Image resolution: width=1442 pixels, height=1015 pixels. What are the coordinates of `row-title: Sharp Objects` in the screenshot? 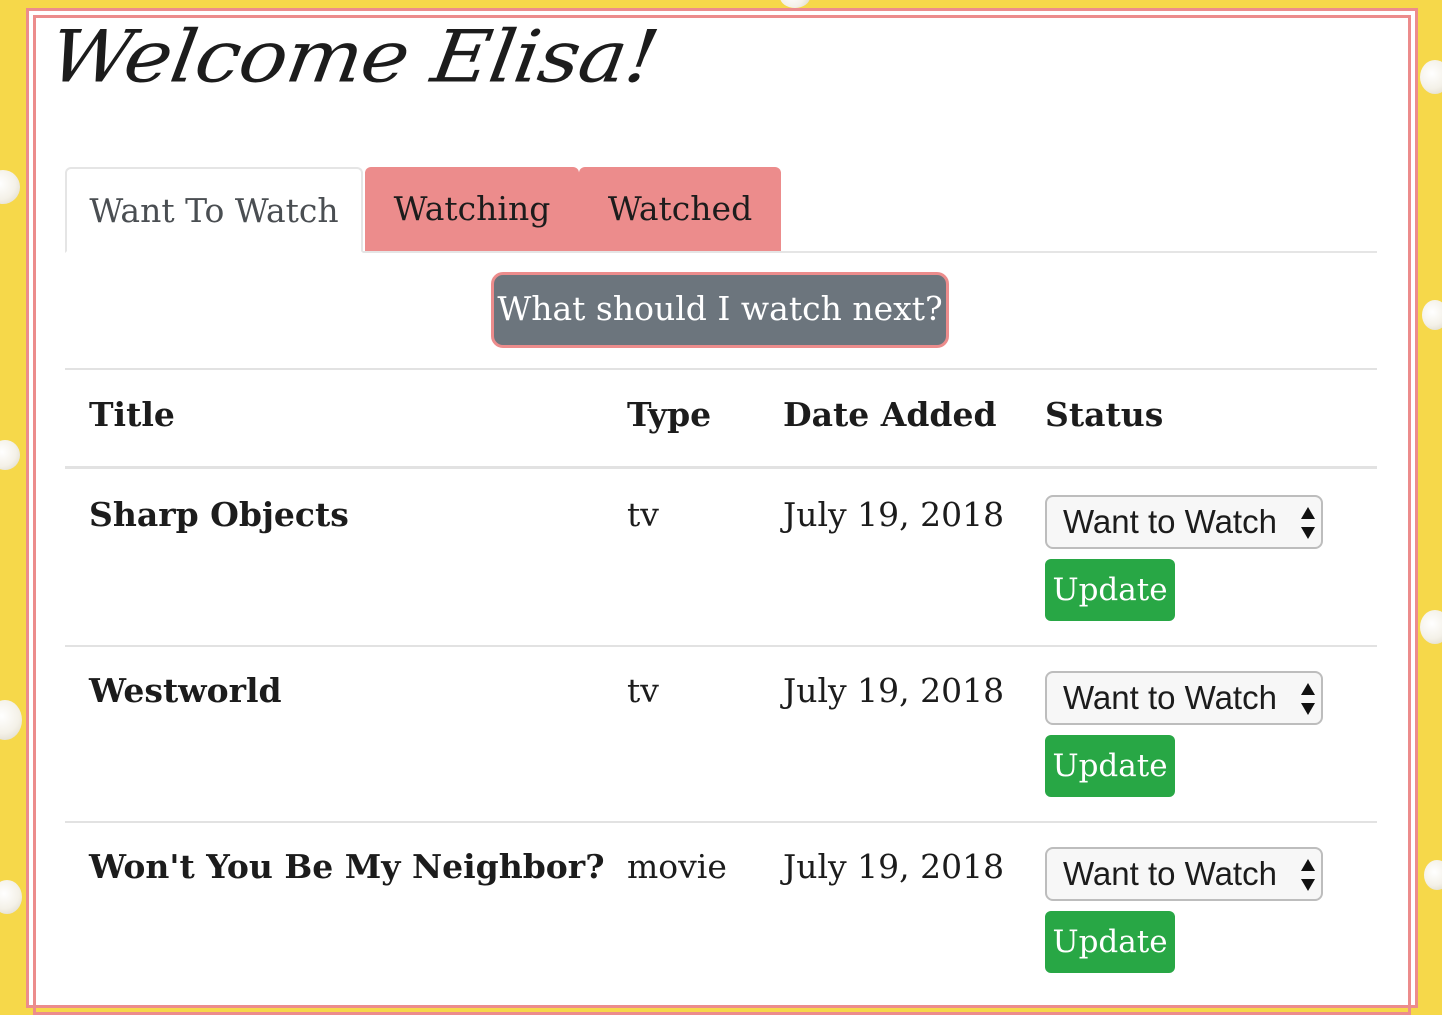 It's located at (219, 514).